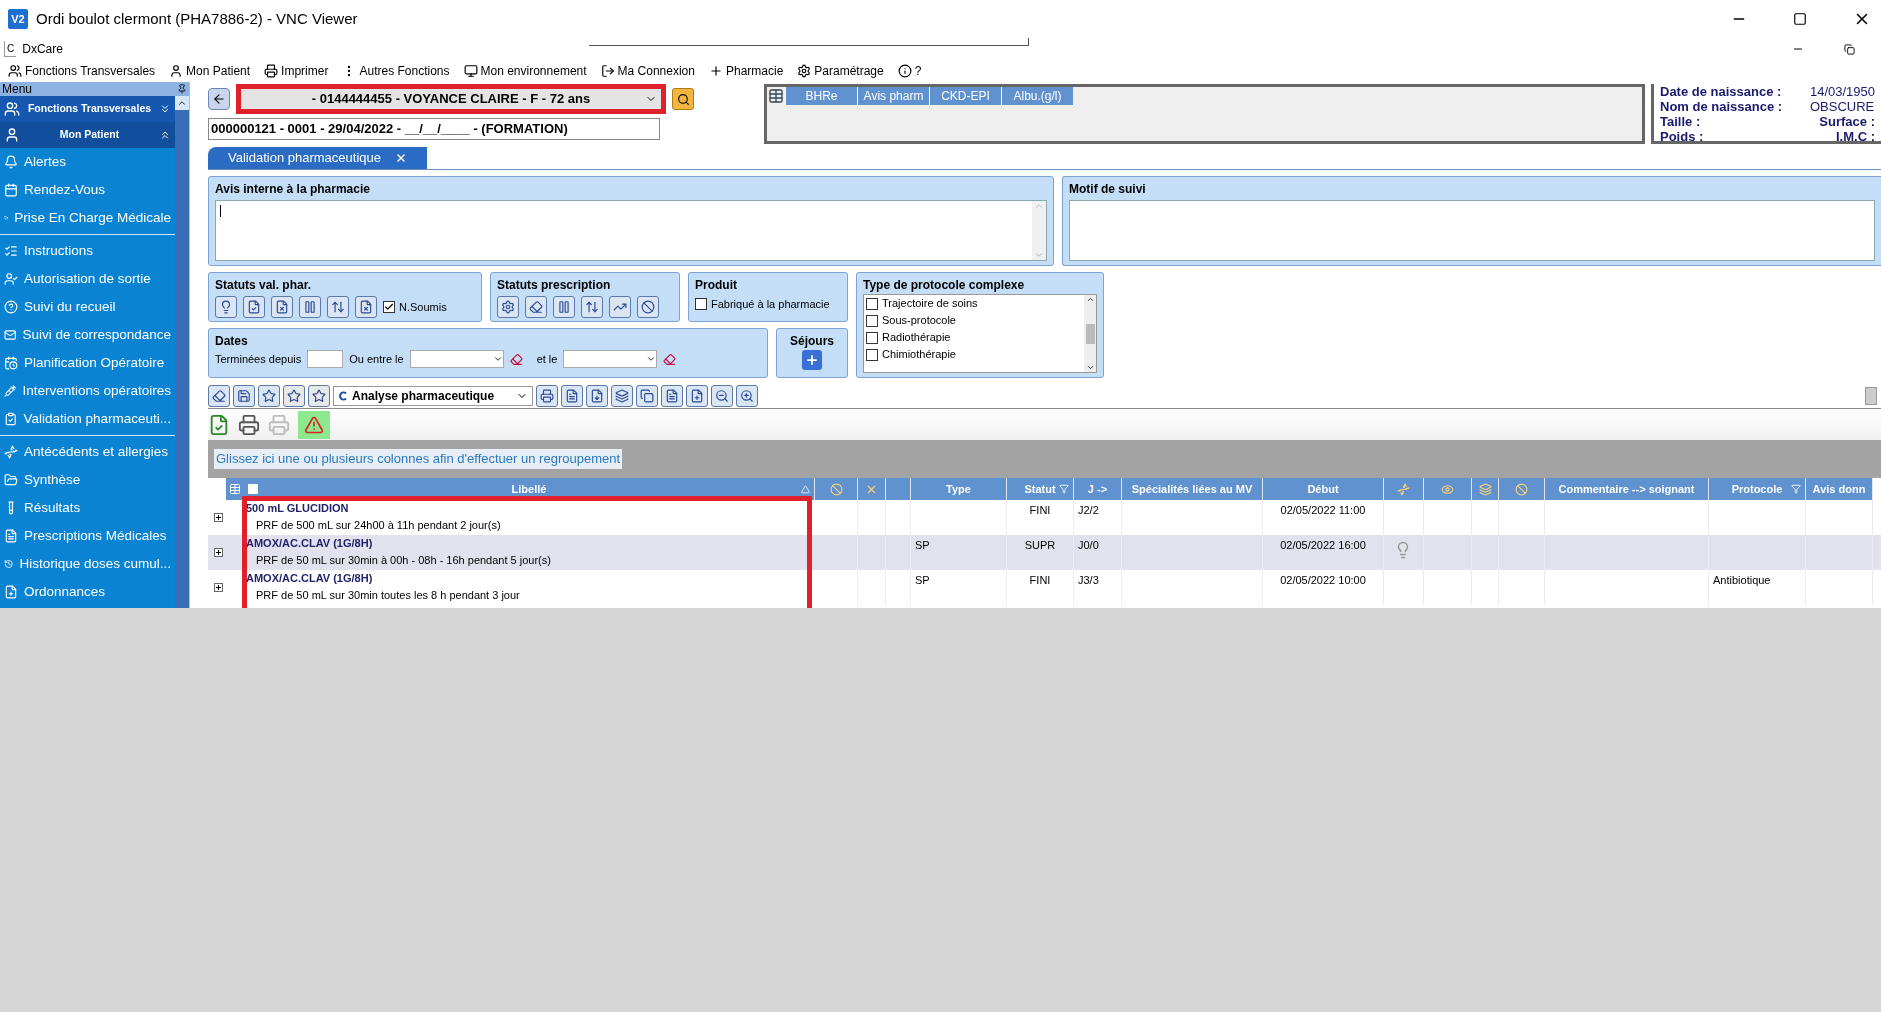 The width and height of the screenshot is (1881, 1012). I want to click on sidebar-item: Instructions, so click(87, 251).